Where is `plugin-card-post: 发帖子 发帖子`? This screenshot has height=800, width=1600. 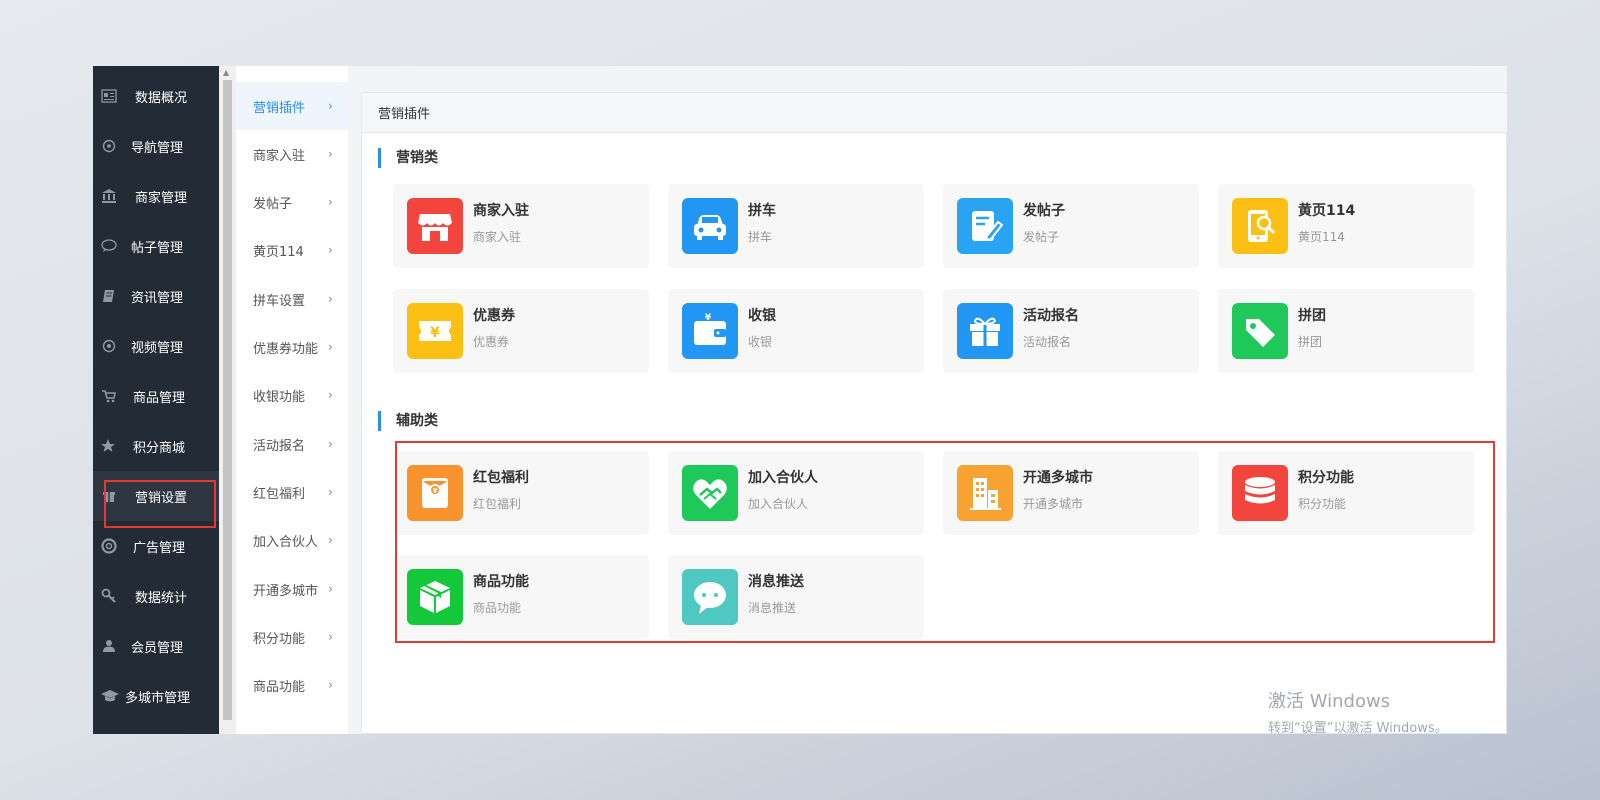
plugin-card-post: 发帖子 发帖子 is located at coordinates (1071, 226).